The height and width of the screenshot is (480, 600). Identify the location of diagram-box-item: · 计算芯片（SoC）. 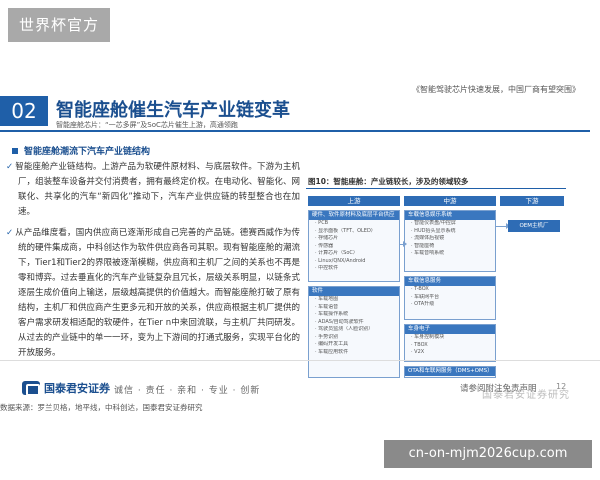
(336, 253).